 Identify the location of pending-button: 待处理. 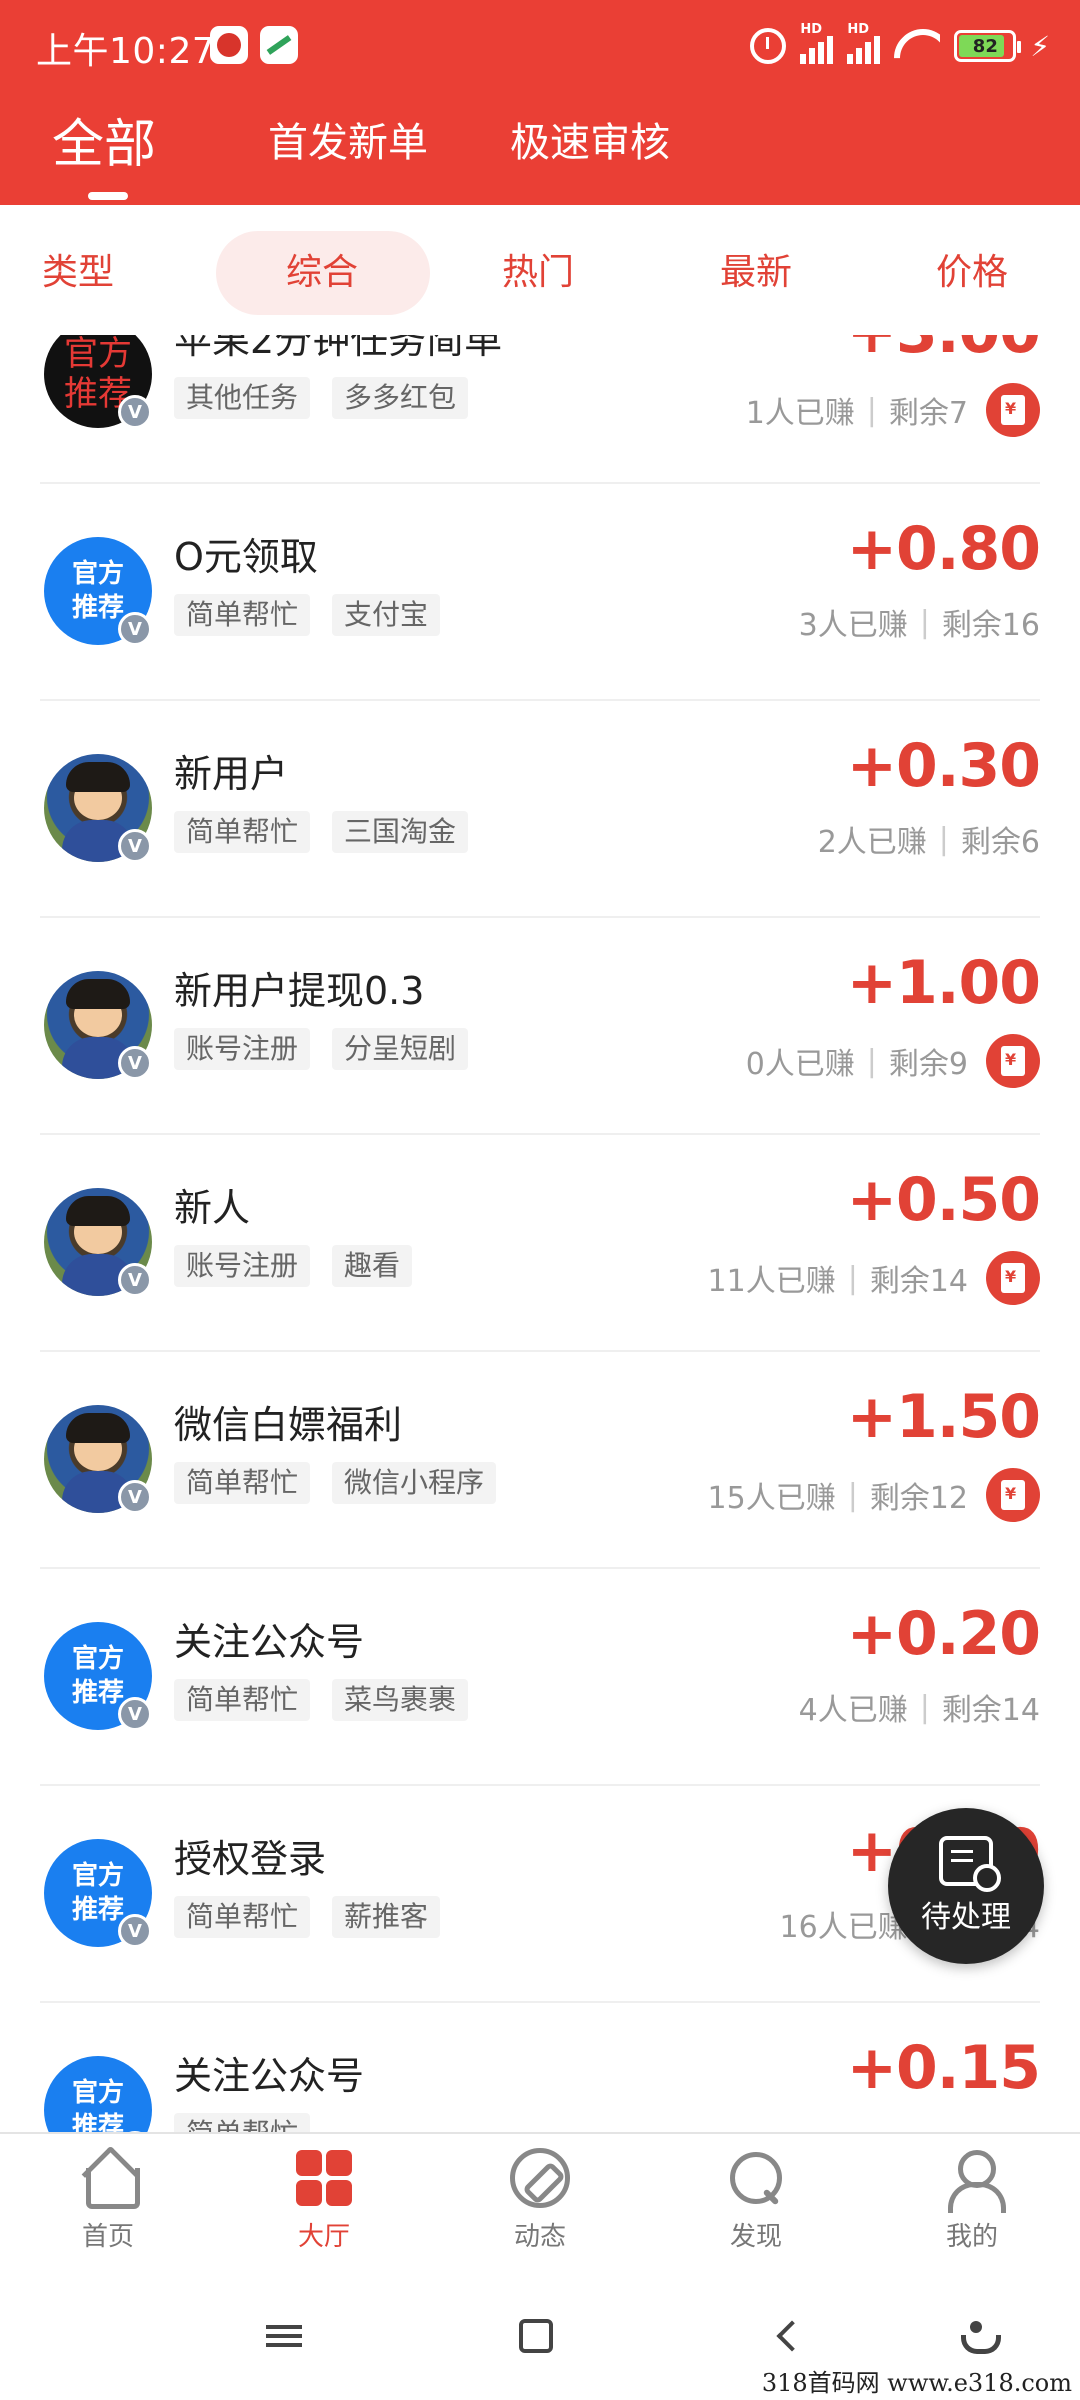
(966, 1886).